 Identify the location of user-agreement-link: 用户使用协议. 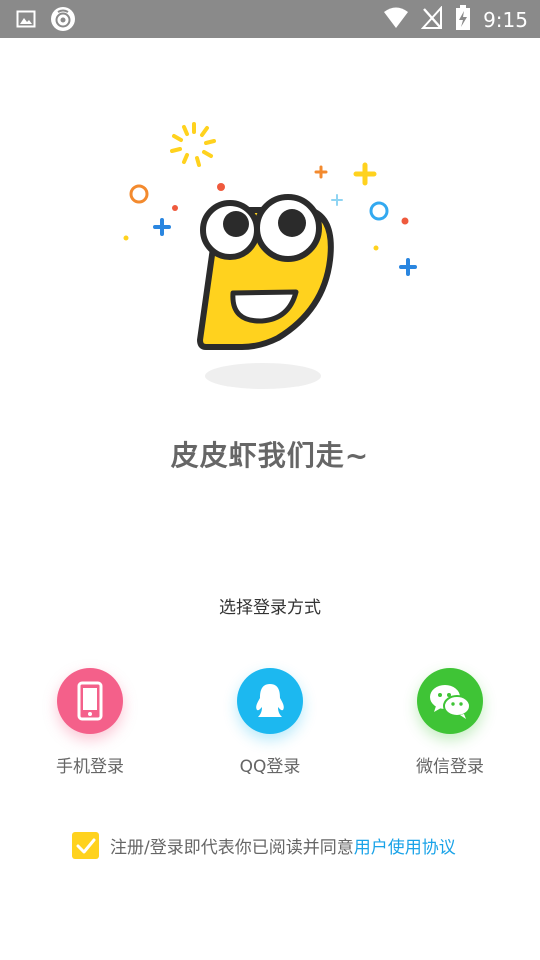
(405, 845).